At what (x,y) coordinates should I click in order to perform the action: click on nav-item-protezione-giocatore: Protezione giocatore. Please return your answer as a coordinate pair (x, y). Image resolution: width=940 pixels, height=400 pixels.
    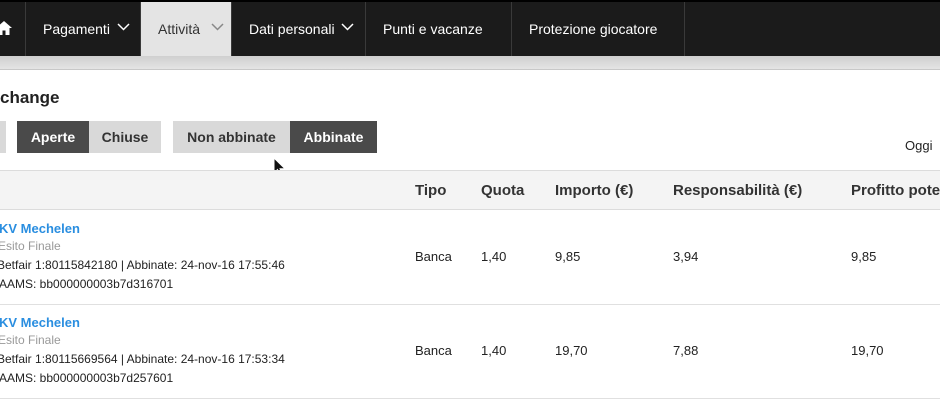
    Looking at the image, I should click on (598, 29).